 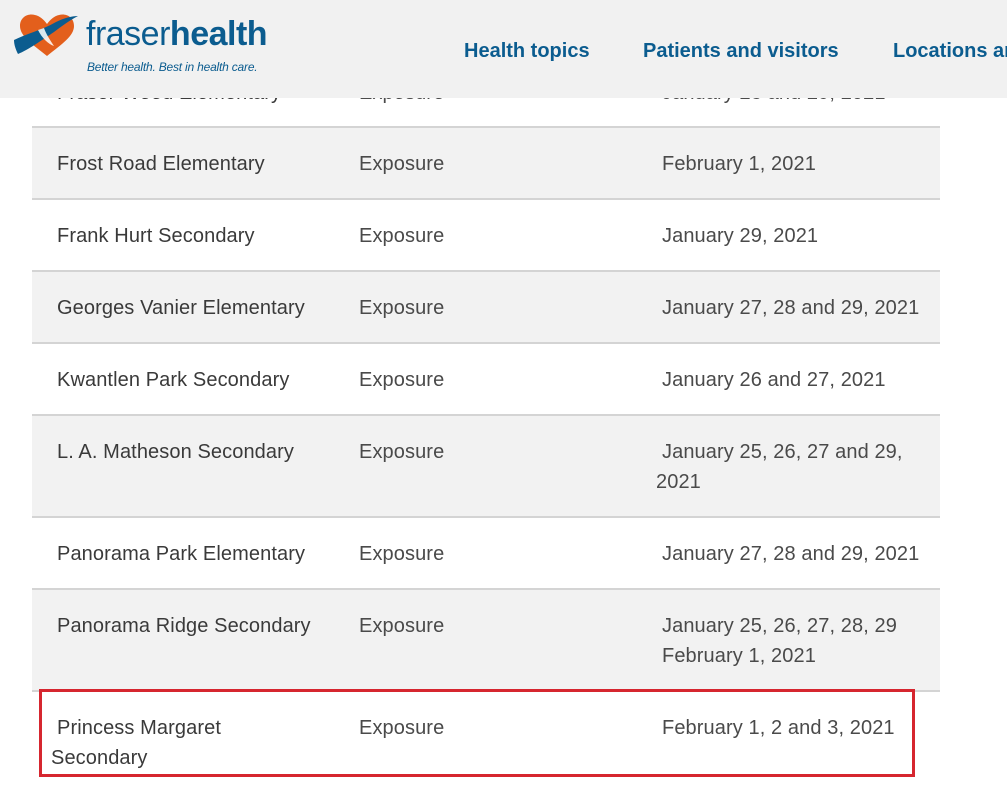 What do you see at coordinates (678, 482) in the screenshot?
I see `exposure-dates-line2: 2021` at bounding box center [678, 482].